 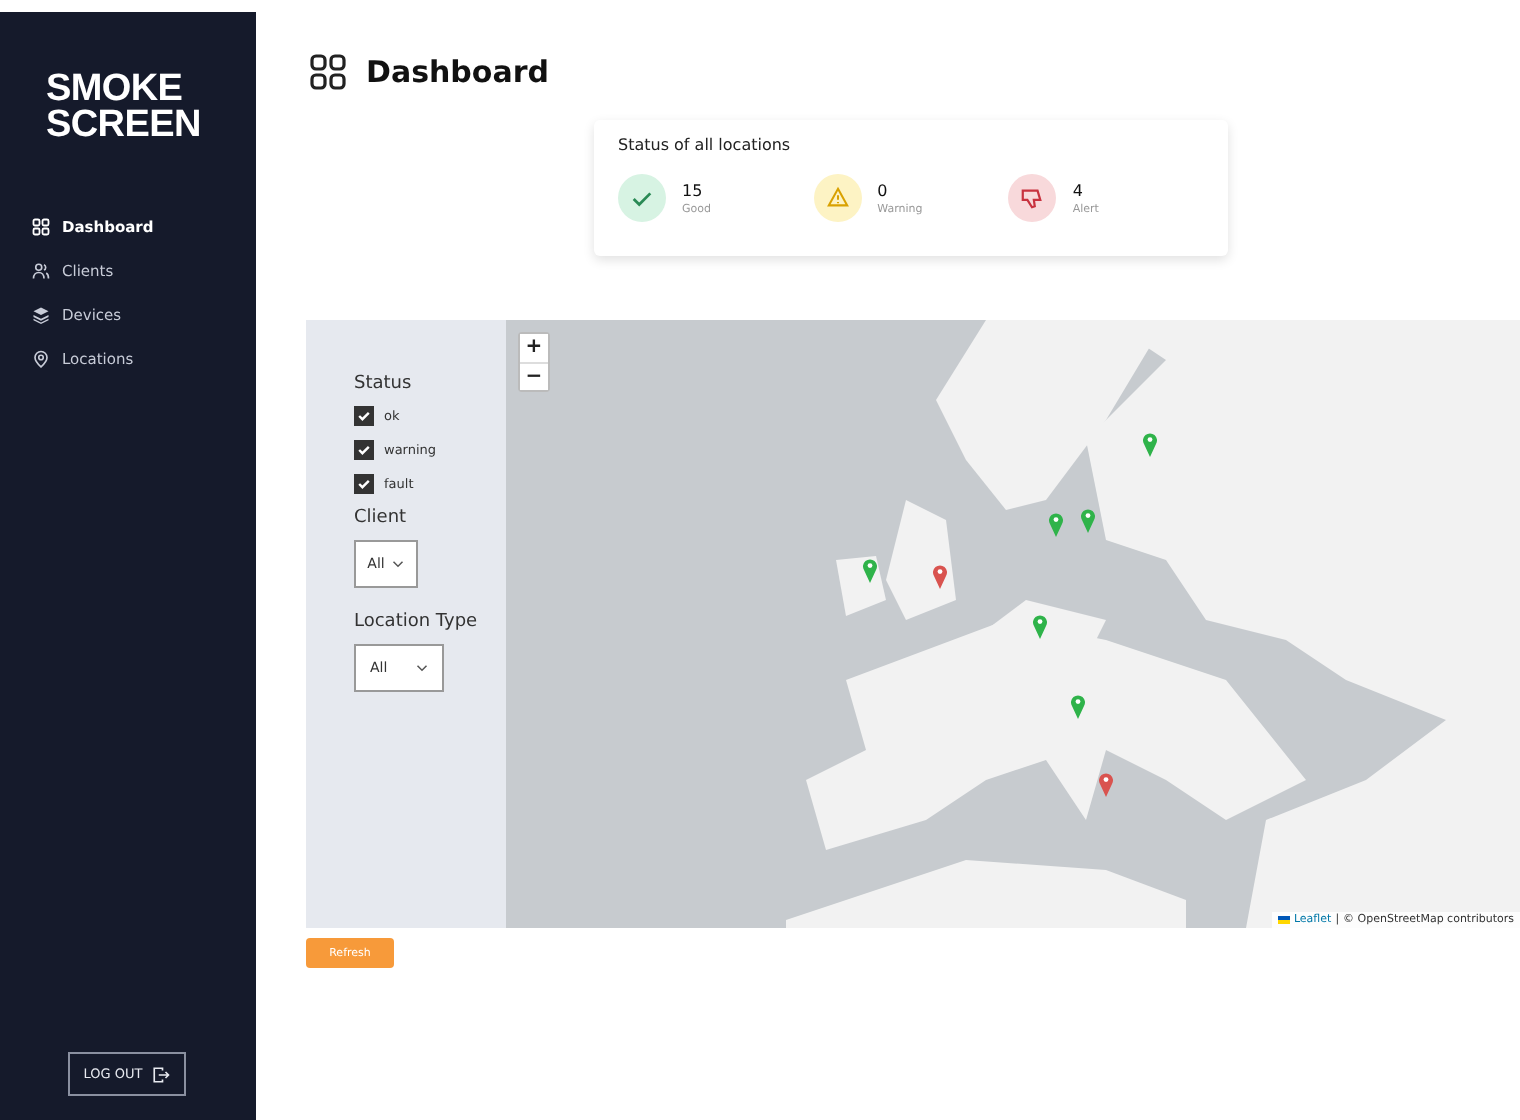 What do you see at coordinates (1032, 198) in the screenshot?
I see `thumbs-down-icon` at bounding box center [1032, 198].